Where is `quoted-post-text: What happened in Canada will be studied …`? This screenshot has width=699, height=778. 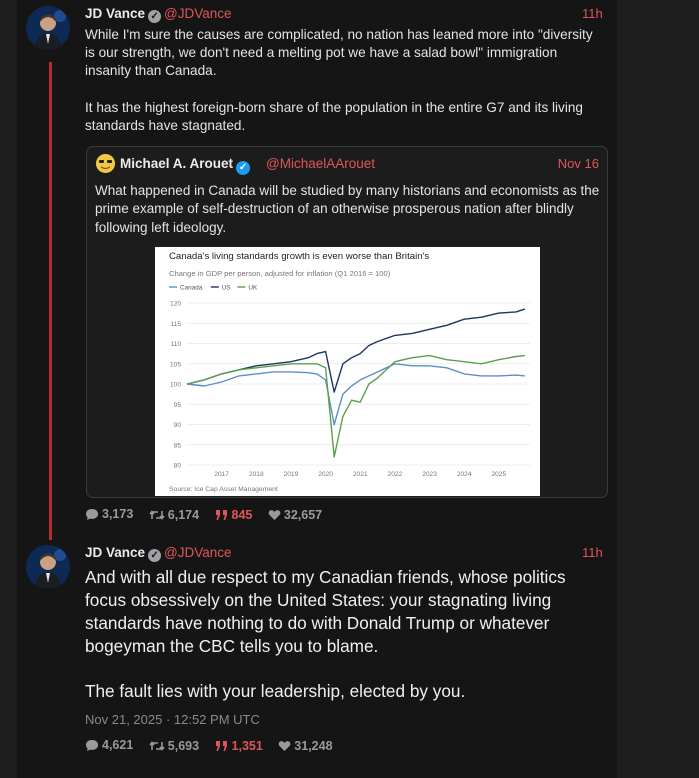
quoted-post-text: What happened in Canada will be studied … is located at coordinates (347, 209).